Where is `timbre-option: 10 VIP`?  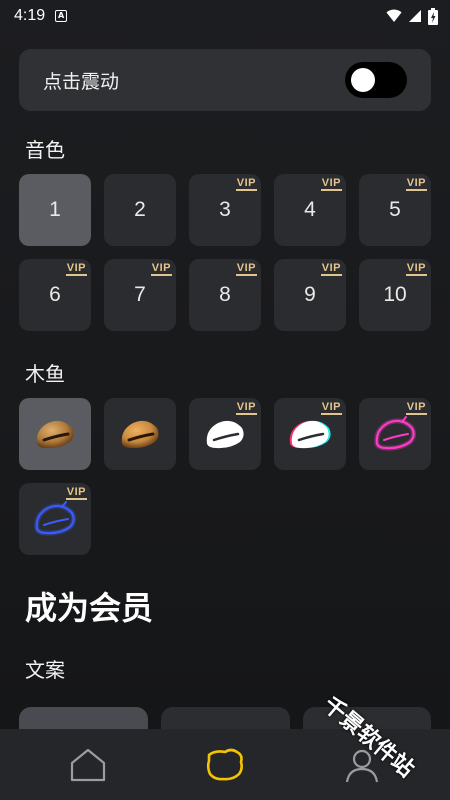
timbre-option: 10 VIP is located at coordinates (395, 295).